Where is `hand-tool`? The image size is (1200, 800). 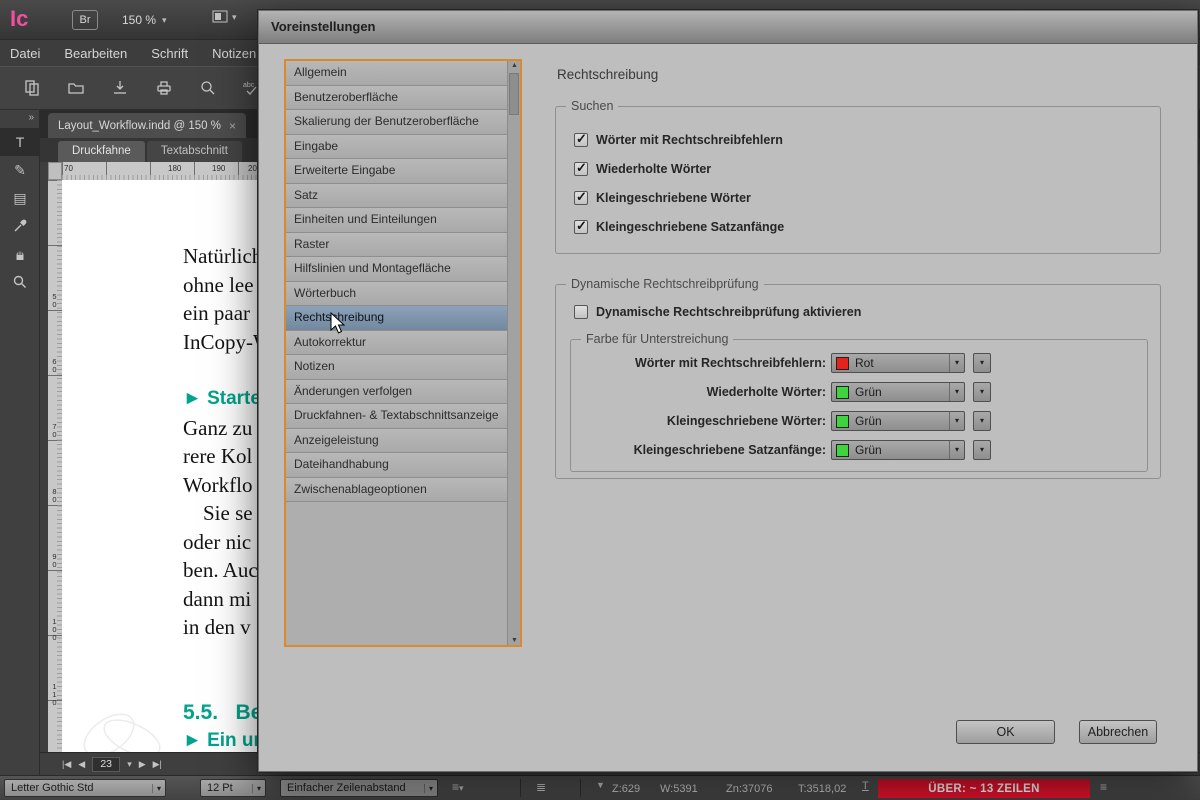 hand-tool is located at coordinates (20, 254).